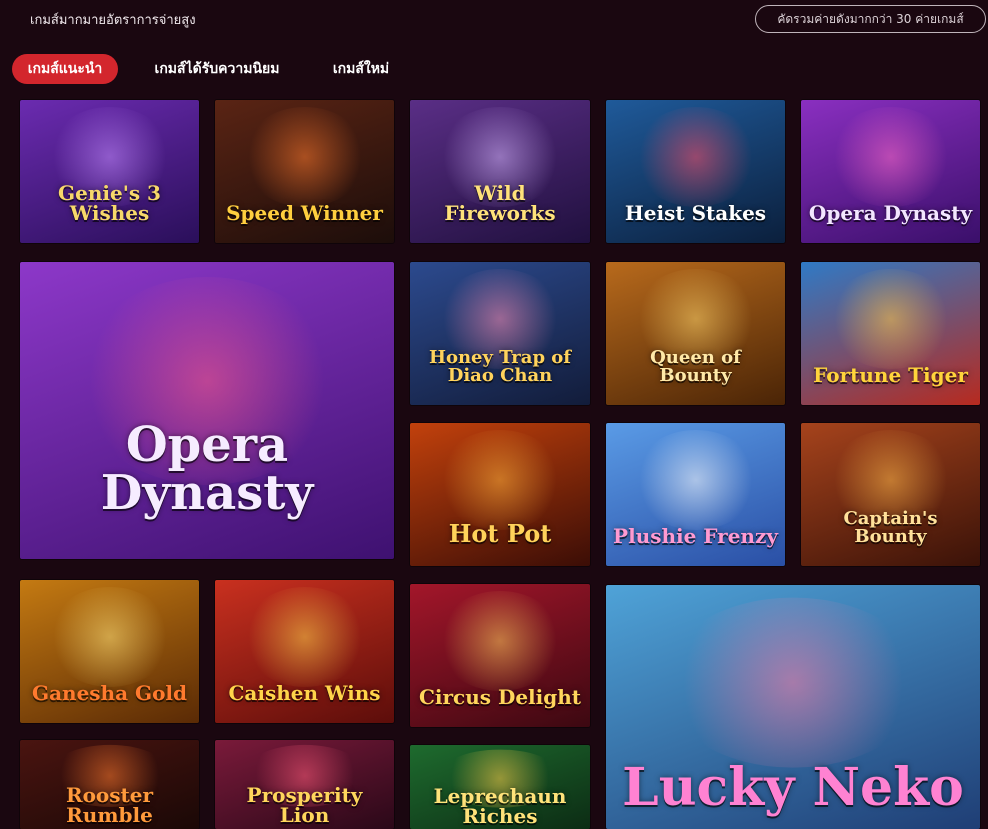 The width and height of the screenshot is (988, 829). What do you see at coordinates (793, 788) in the screenshot?
I see `game-title: Lucky Neko` at bounding box center [793, 788].